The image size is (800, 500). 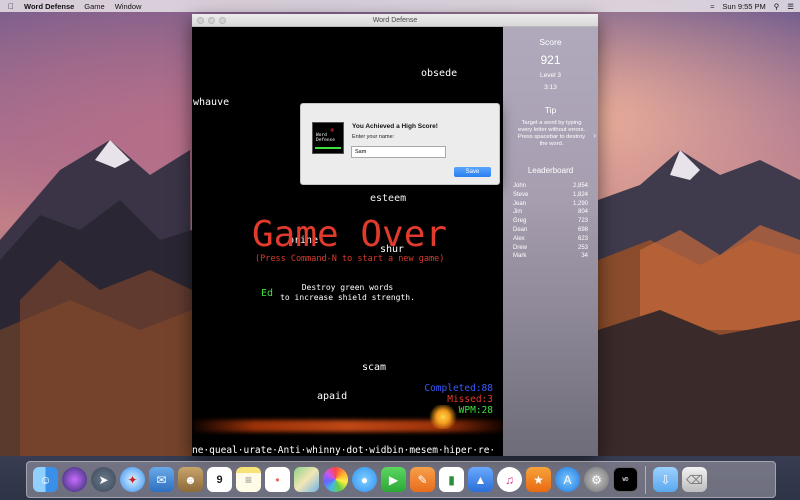 I want to click on clock: Sun 9:55 PM, so click(x=743, y=6).